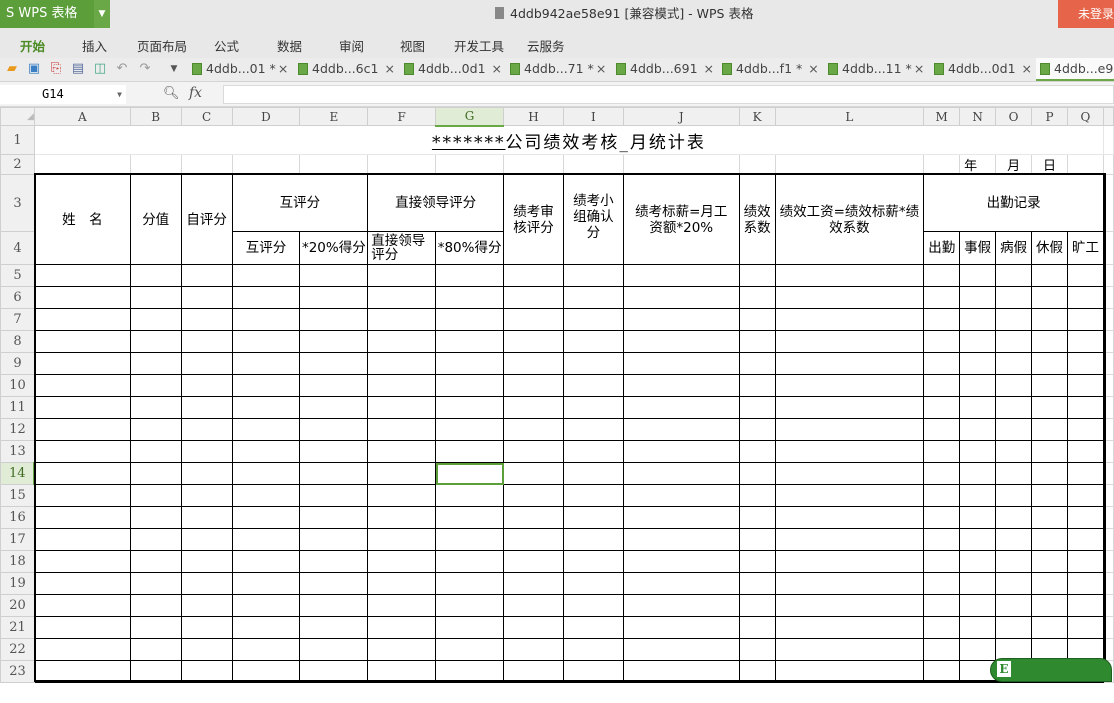 The height and width of the screenshot is (703, 1114). I want to click on export-pdf-icon: ⎘, so click(56, 69).